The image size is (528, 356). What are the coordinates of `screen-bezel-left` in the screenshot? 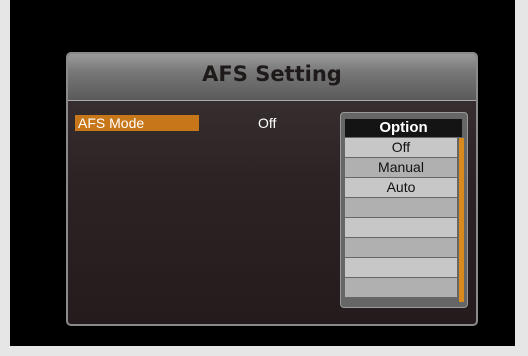 It's located at (5, 178).